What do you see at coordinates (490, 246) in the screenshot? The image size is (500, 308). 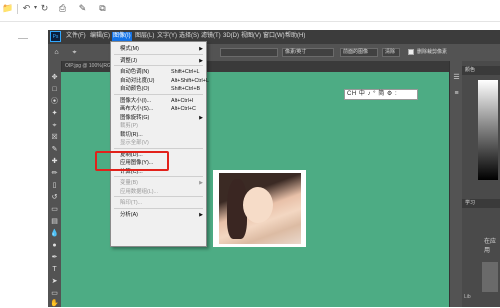 I see `learn-panel-text: 在应用` at bounding box center [490, 246].